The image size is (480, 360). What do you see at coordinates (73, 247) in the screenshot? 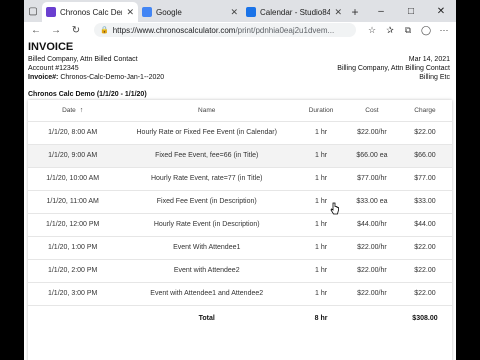
I see `row-date: 1/1/20, 1:00 PM` at bounding box center [73, 247].